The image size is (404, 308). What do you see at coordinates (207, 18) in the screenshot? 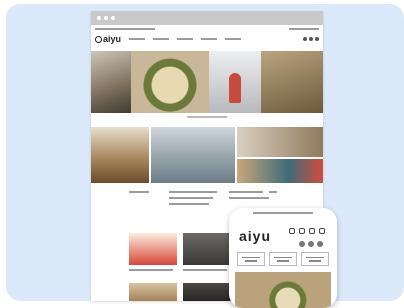
I see `browser-titlebar` at bounding box center [207, 18].